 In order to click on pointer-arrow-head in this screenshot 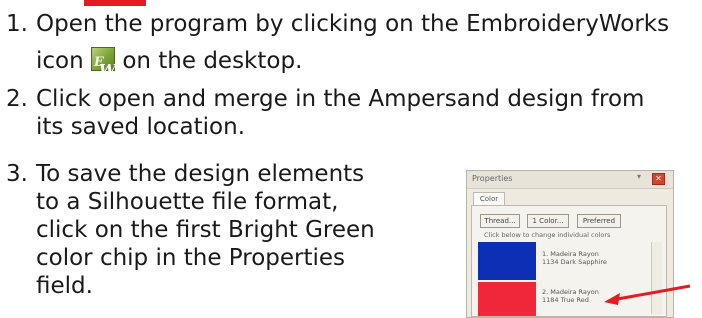, I will do `click(612, 299)`.